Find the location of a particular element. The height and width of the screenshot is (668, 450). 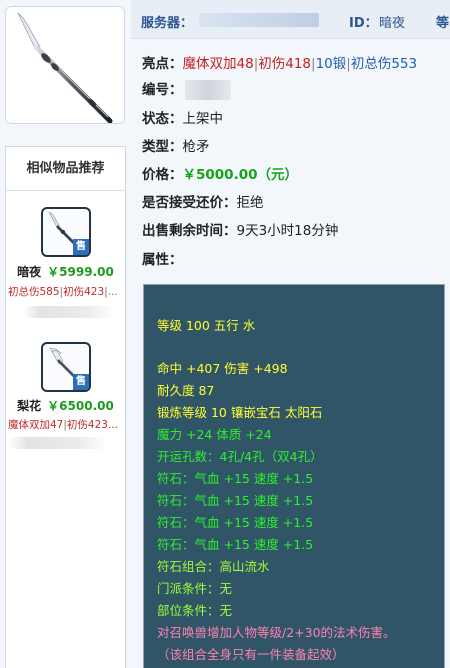

attributes-row: 属性： is located at coordinates (162, 258).